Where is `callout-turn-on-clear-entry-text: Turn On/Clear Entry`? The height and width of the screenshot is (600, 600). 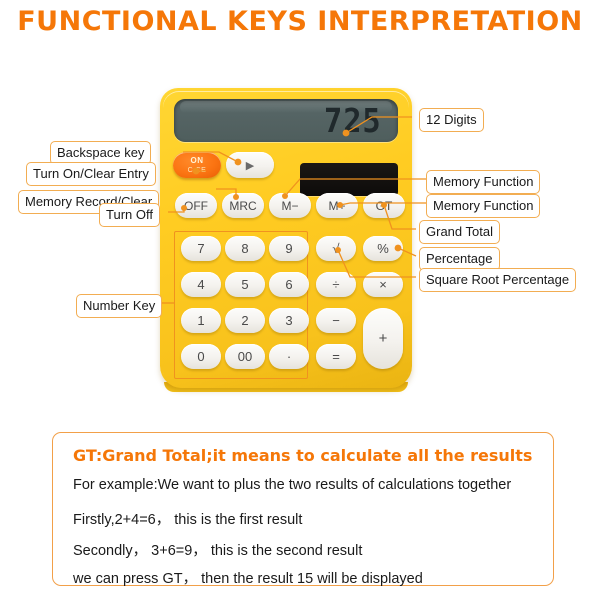
callout-turn-on-clear-entry-text: Turn On/Clear Entry is located at coordinates (91, 173).